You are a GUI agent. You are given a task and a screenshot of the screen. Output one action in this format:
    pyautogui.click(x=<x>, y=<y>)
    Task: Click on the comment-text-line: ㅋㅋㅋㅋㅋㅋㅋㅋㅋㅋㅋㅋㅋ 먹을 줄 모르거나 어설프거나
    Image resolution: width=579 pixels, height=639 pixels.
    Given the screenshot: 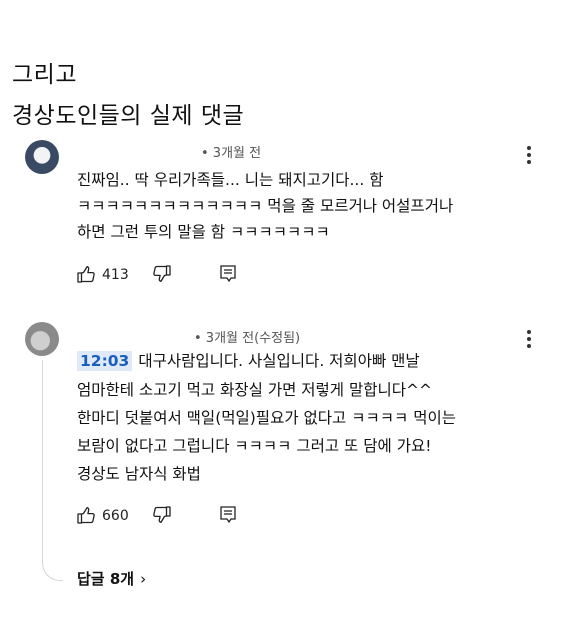 What is the action you would take?
    pyautogui.click(x=265, y=206)
    